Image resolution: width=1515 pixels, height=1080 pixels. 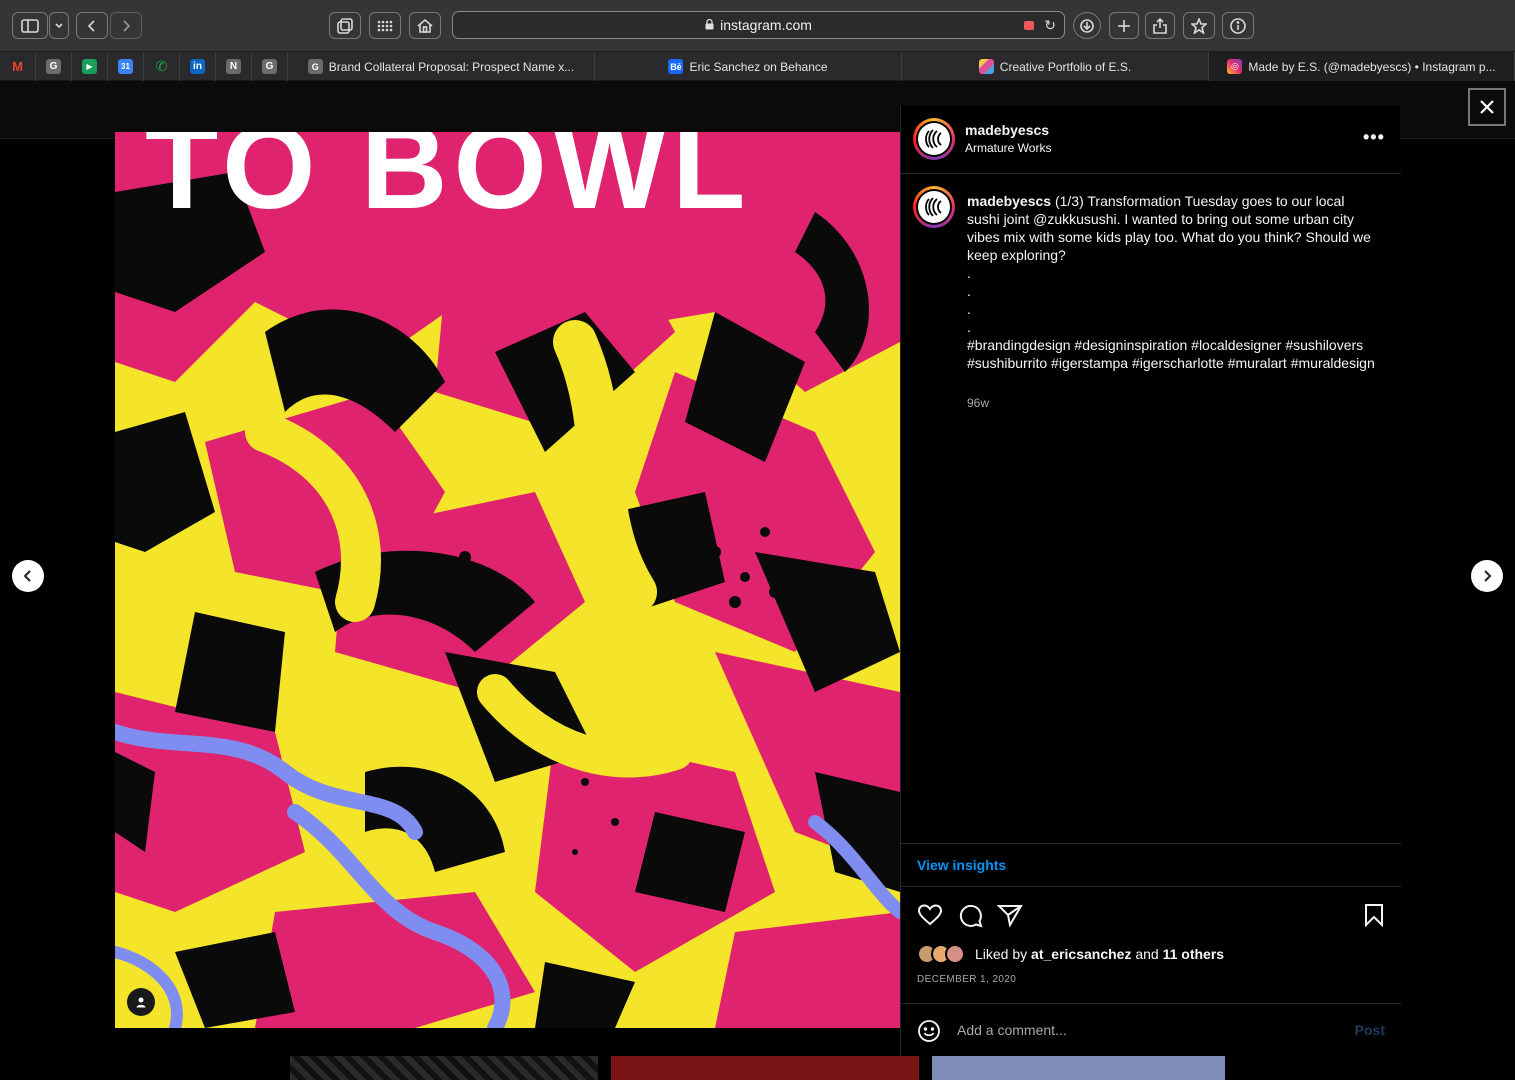 I want to click on pinned-tab-gmail: M, so click(x=18, y=66).